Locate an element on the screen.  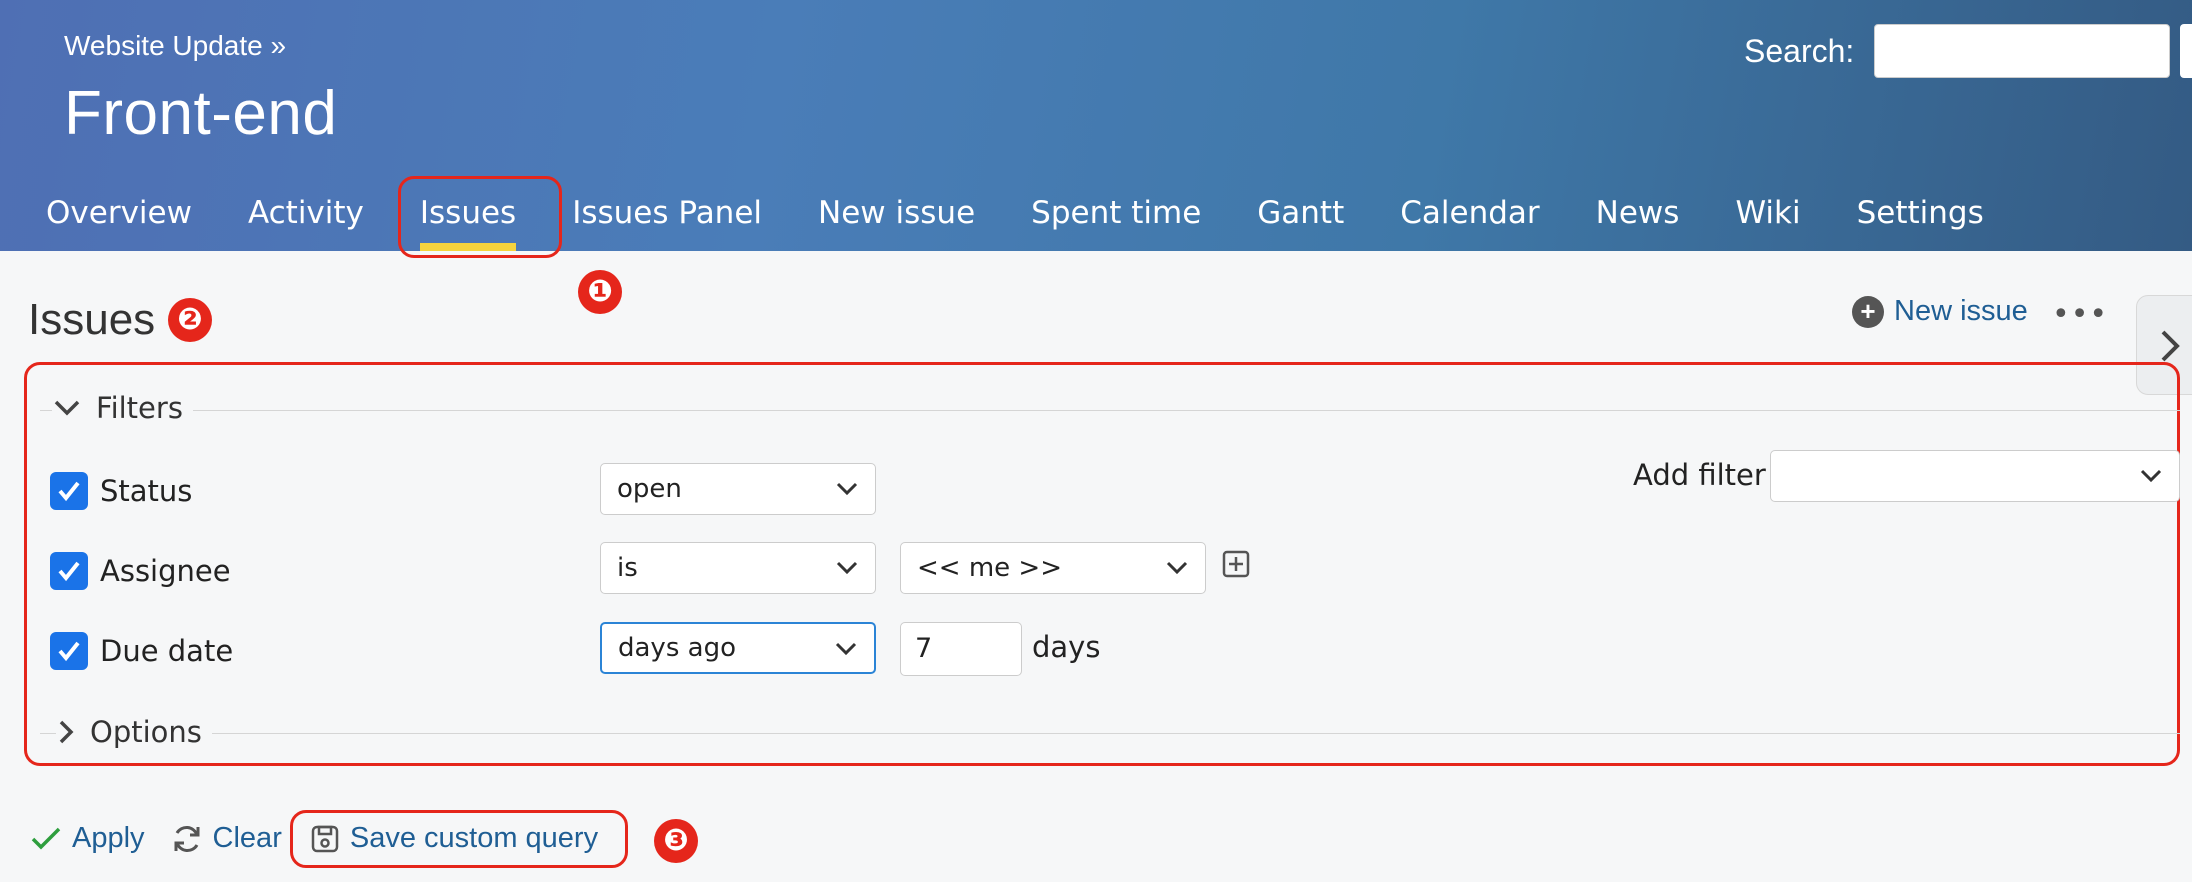
issues-tab-highlight is located at coordinates (480, 217).